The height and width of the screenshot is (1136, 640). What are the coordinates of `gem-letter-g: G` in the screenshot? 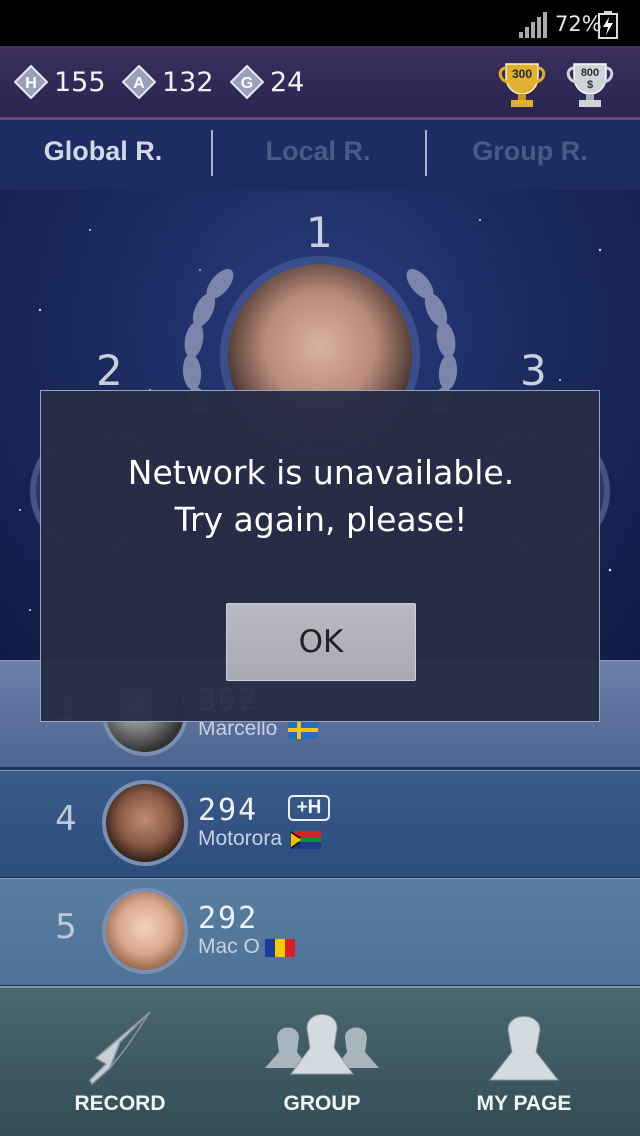 It's located at (247, 83).